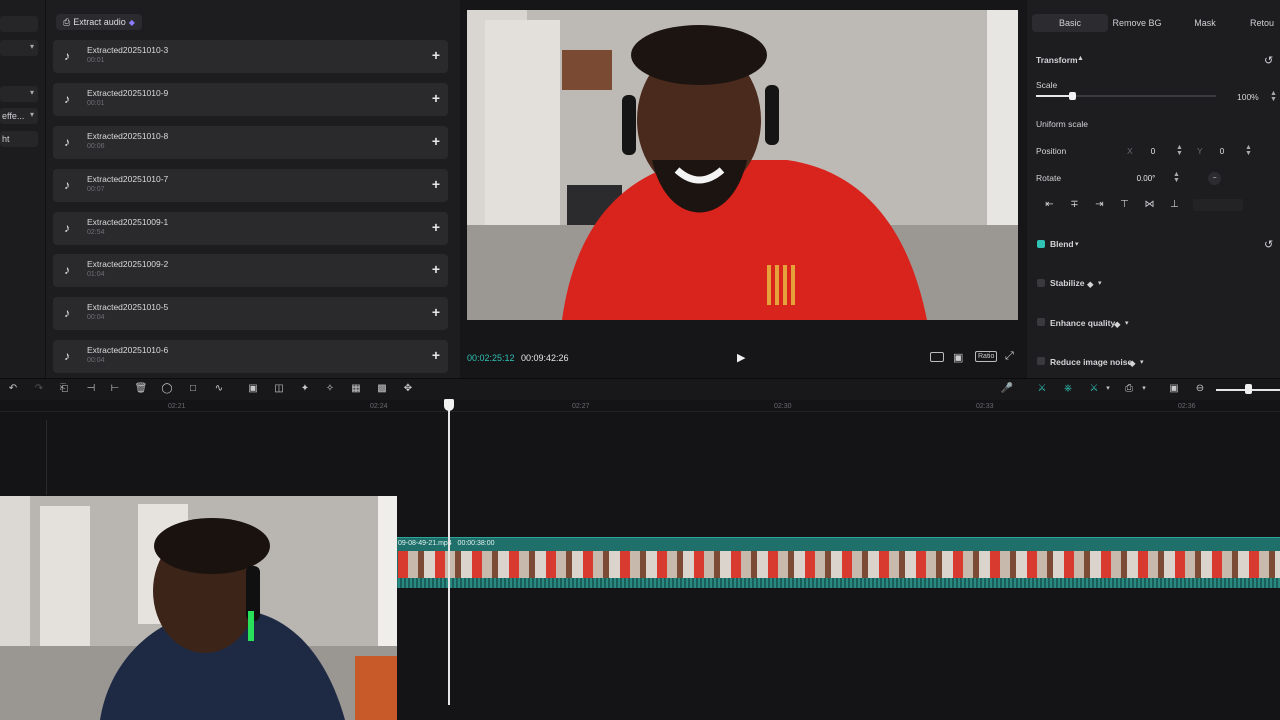 The width and height of the screenshot is (1280, 720). Describe the element at coordinates (250, 56) in the screenshot. I see `media-item: ♪ Extracted20251010-3 00:01 +` at that location.